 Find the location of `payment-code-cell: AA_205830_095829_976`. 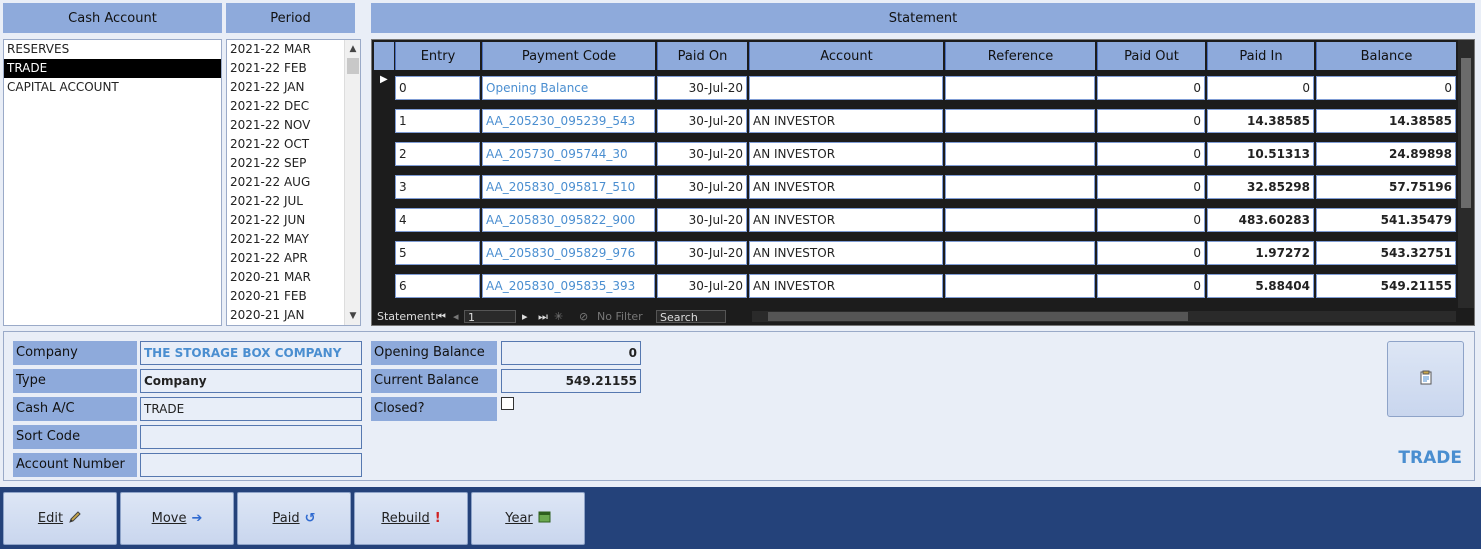

payment-code-cell: AA_205830_095829_976 is located at coordinates (568, 253).